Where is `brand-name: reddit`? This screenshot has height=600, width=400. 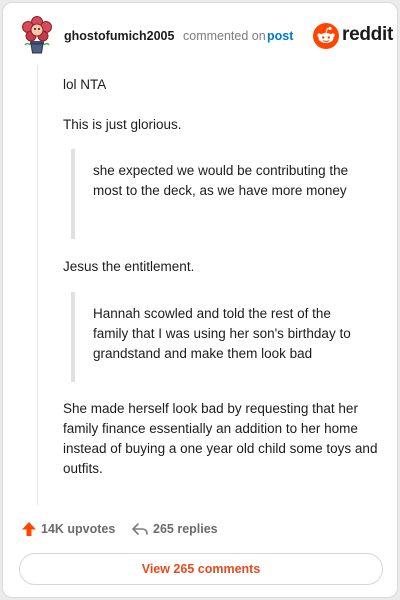
brand-name: reddit is located at coordinates (367, 34).